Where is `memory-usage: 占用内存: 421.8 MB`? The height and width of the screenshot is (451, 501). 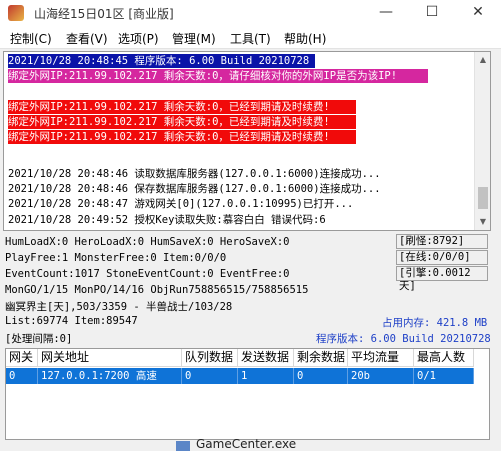
memory-usage: 占用内存: 421.8 MB is located at coordinates (435, 323).